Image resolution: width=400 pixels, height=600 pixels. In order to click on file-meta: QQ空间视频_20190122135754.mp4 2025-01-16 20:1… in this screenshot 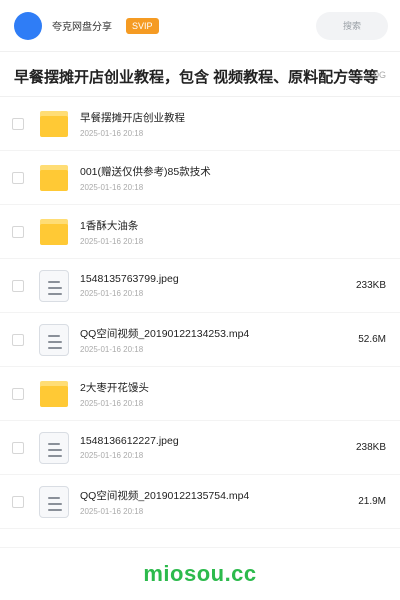, I will do `click(219, 502)`.